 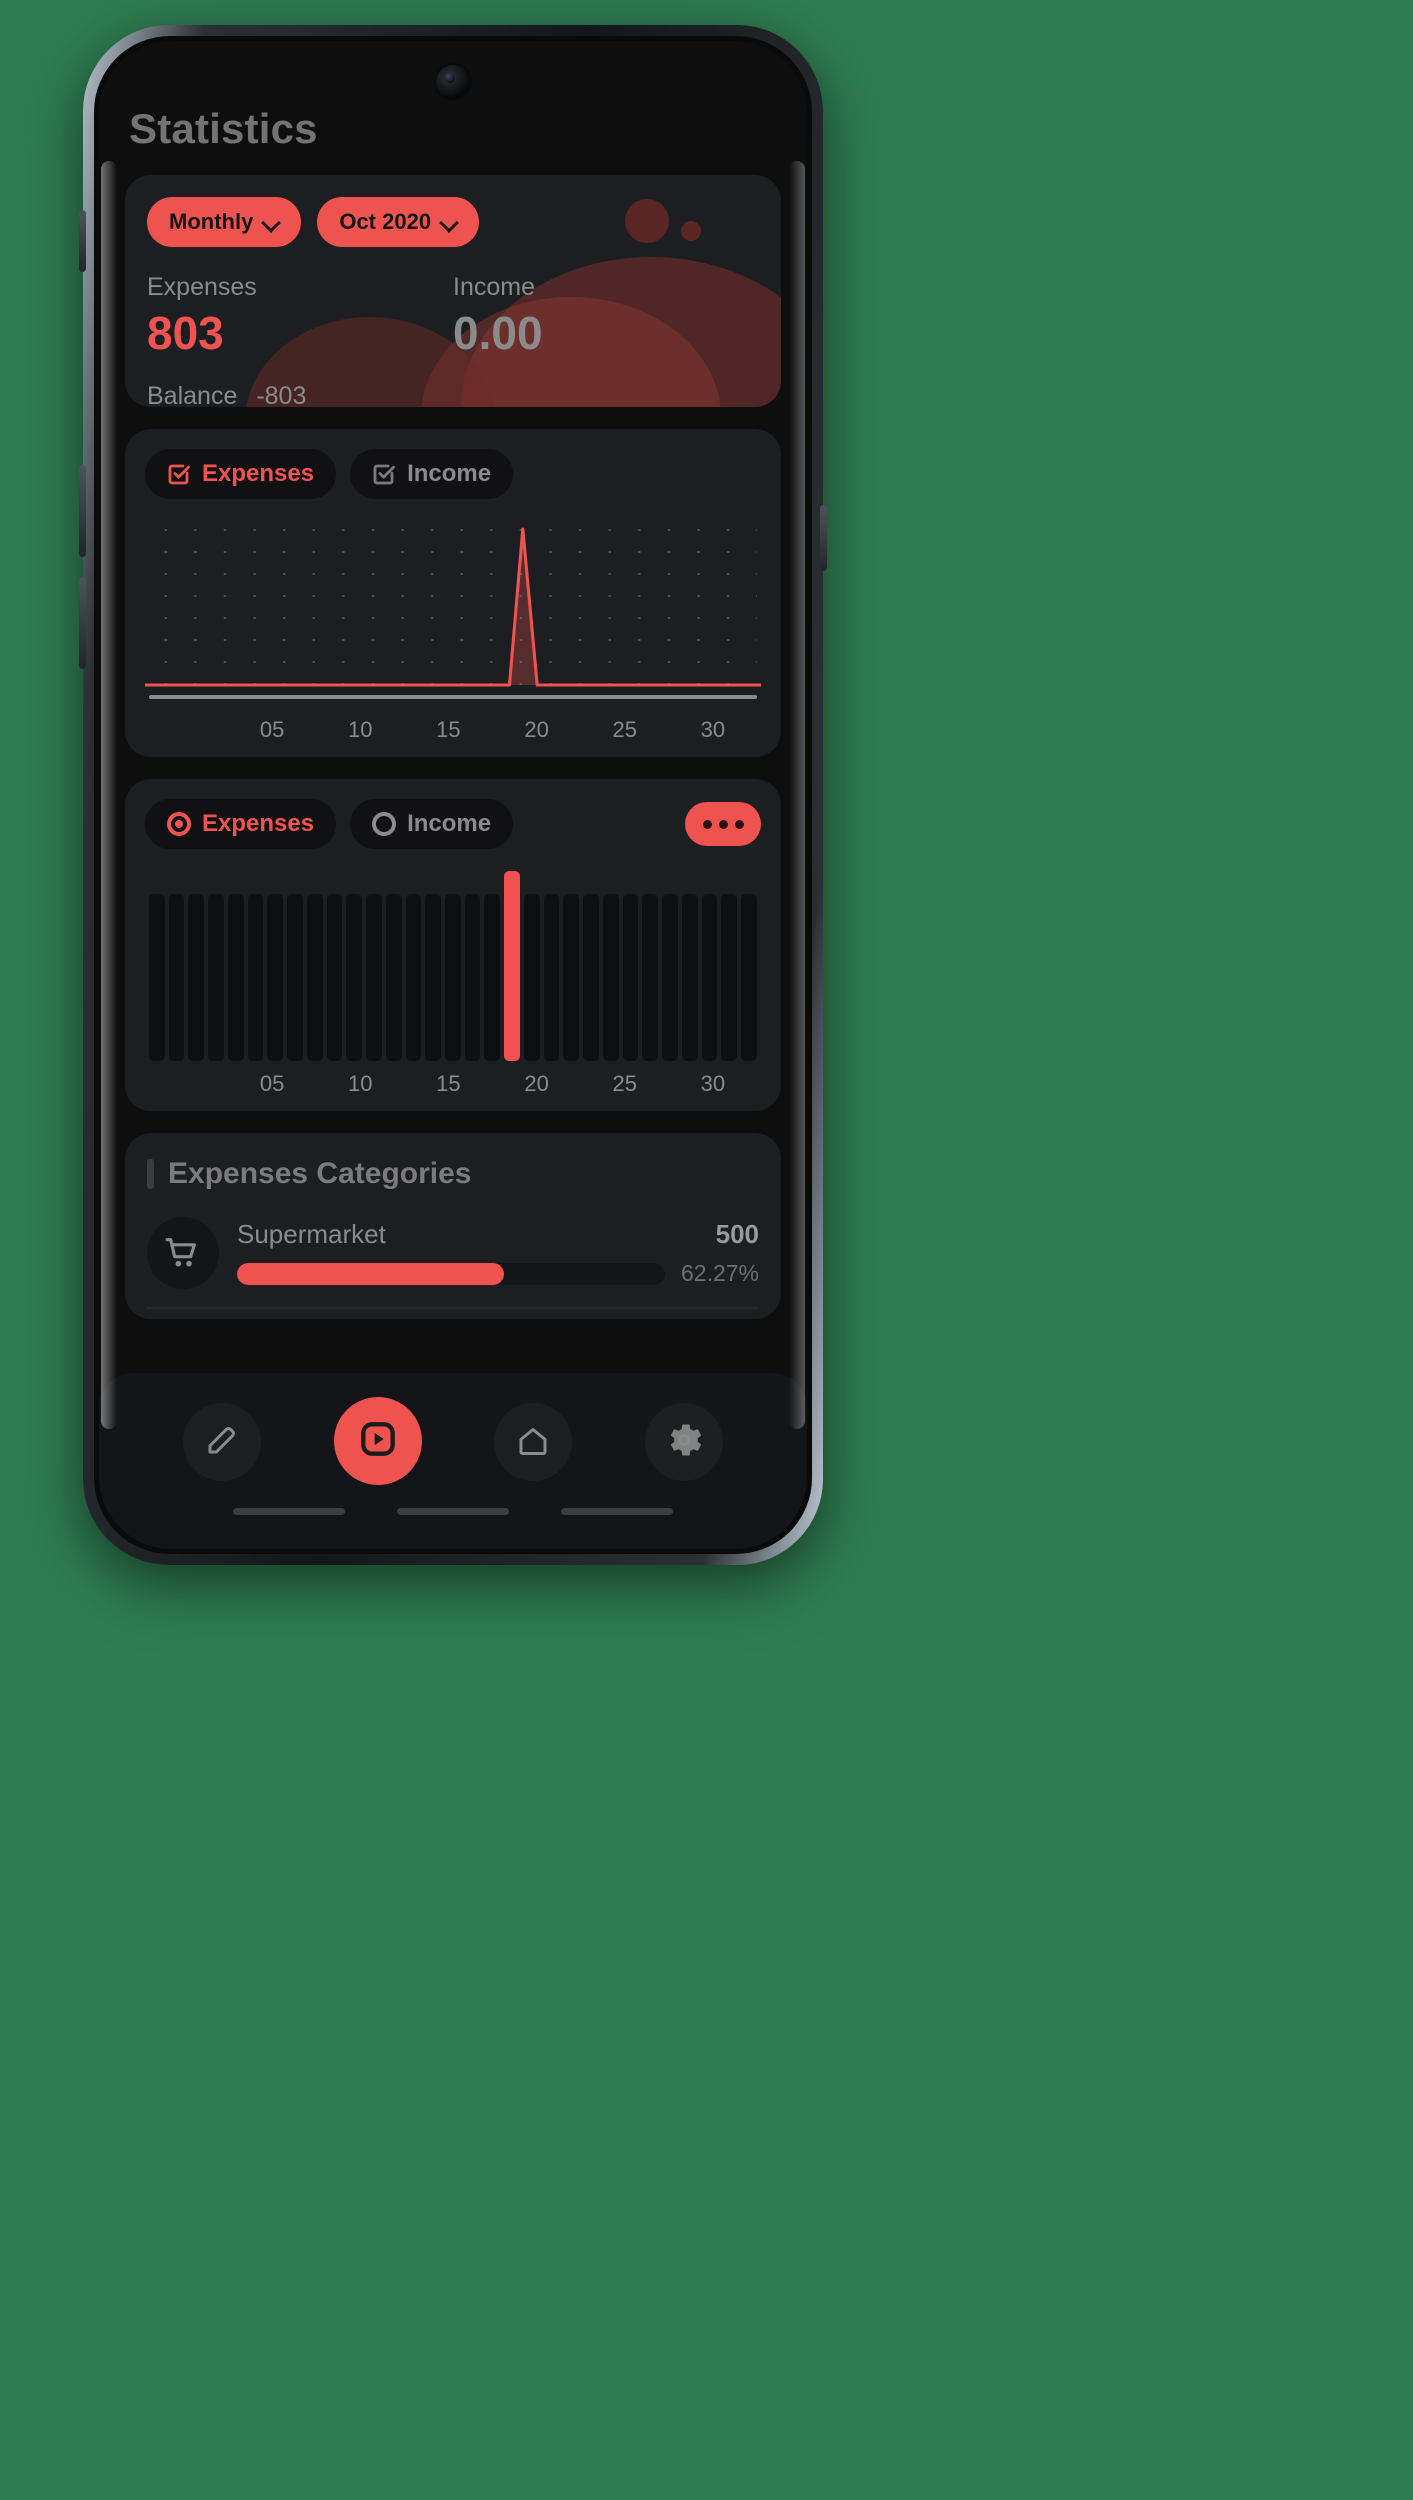 I want to click on gesture-bar-row, so click(x=453, y=1511).